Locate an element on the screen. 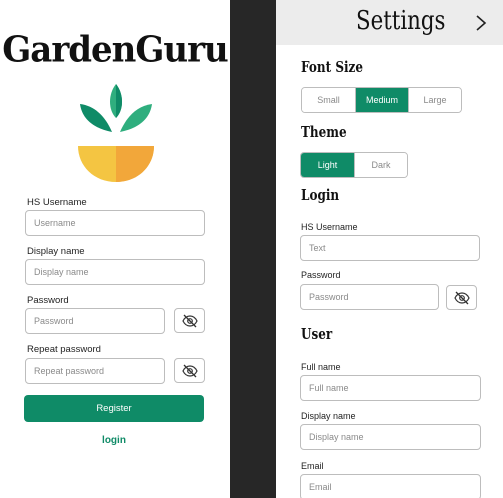 This screenshot has height=498, width=503. display-name-label: Display name is located at coordinates (56, 251).